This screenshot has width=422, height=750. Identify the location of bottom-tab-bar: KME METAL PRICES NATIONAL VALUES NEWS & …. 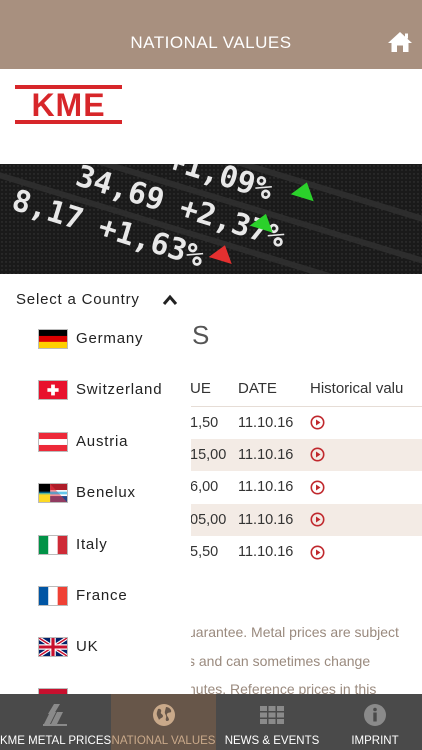
(211, 722).